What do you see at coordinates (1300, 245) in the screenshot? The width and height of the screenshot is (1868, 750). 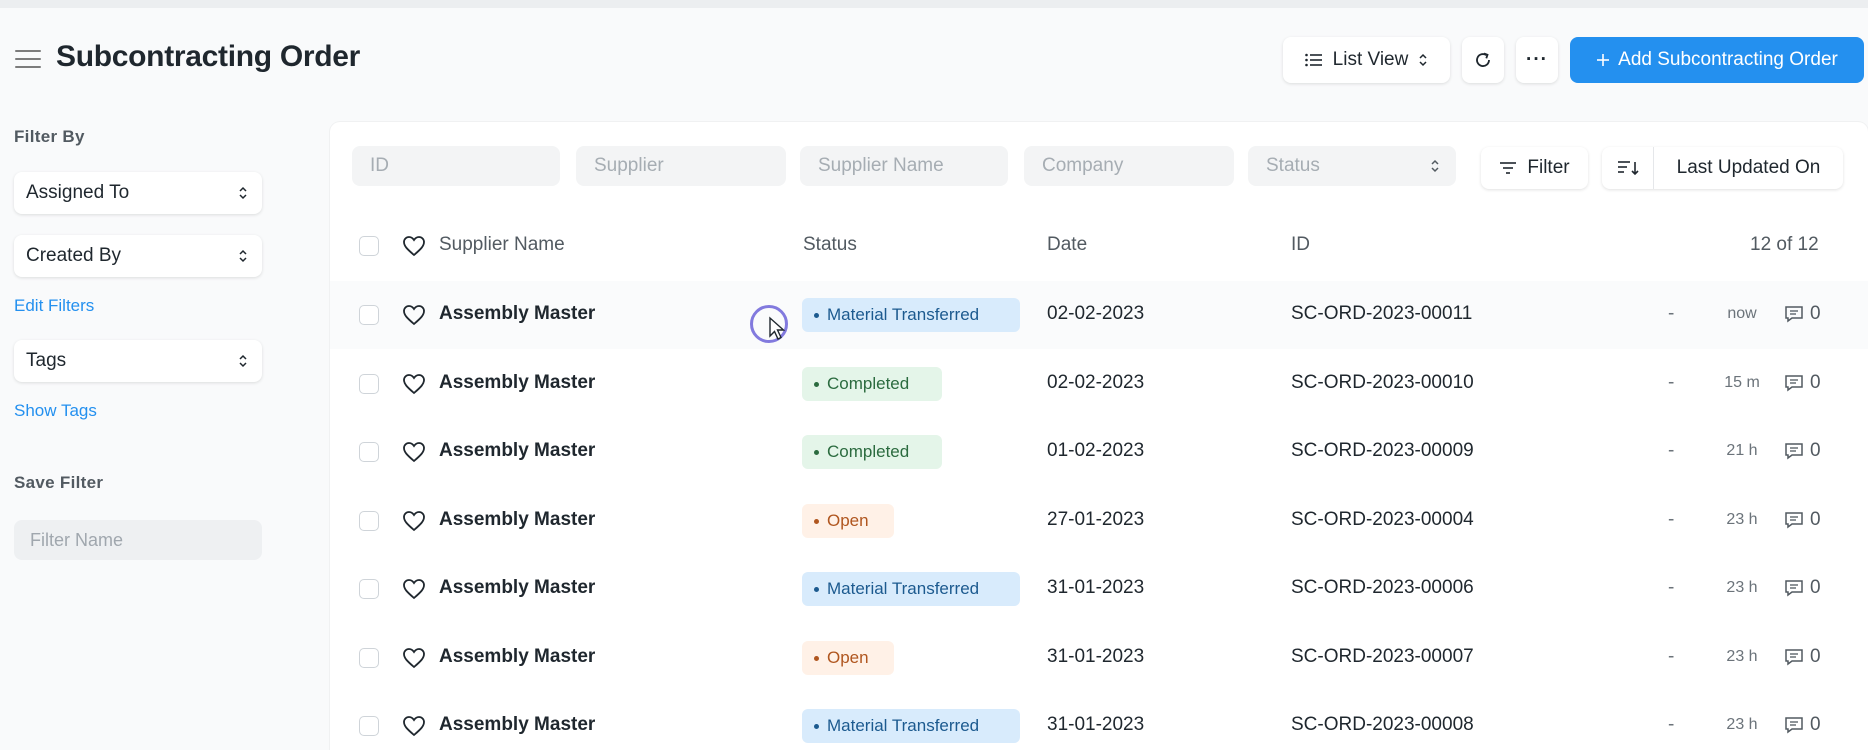 I see `column-id: ID` at bounding box center [1300, 245].